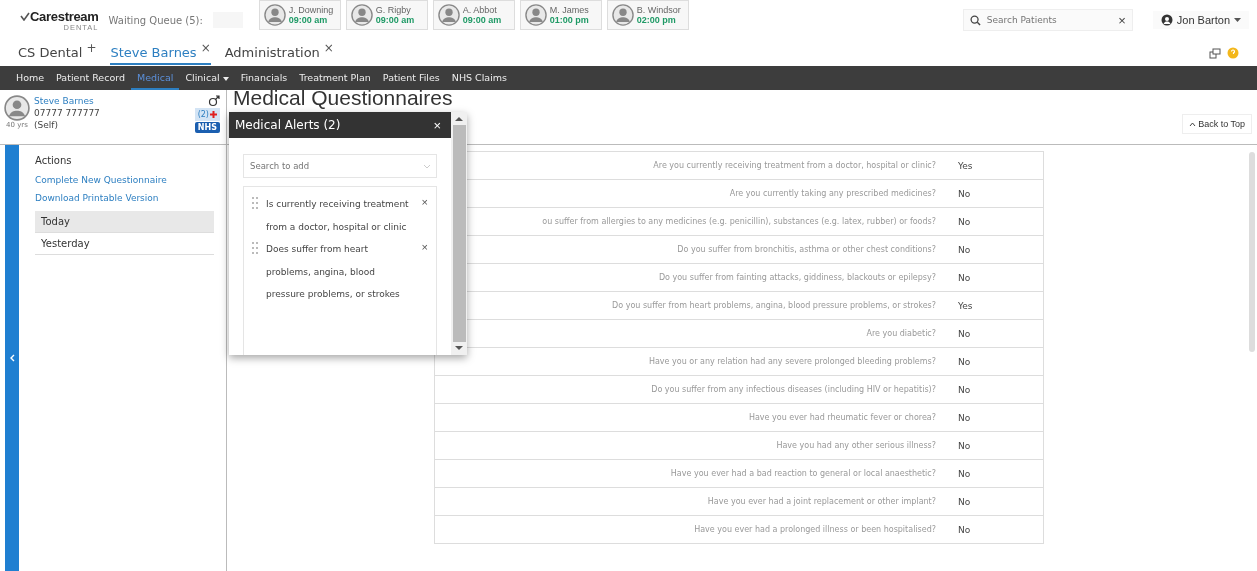 The width and height of the screenshot is (1257, 571). Describe the element at coordinates (340, 166) in the screenshot. I see `search-to-add-field: Search to add` at that location.